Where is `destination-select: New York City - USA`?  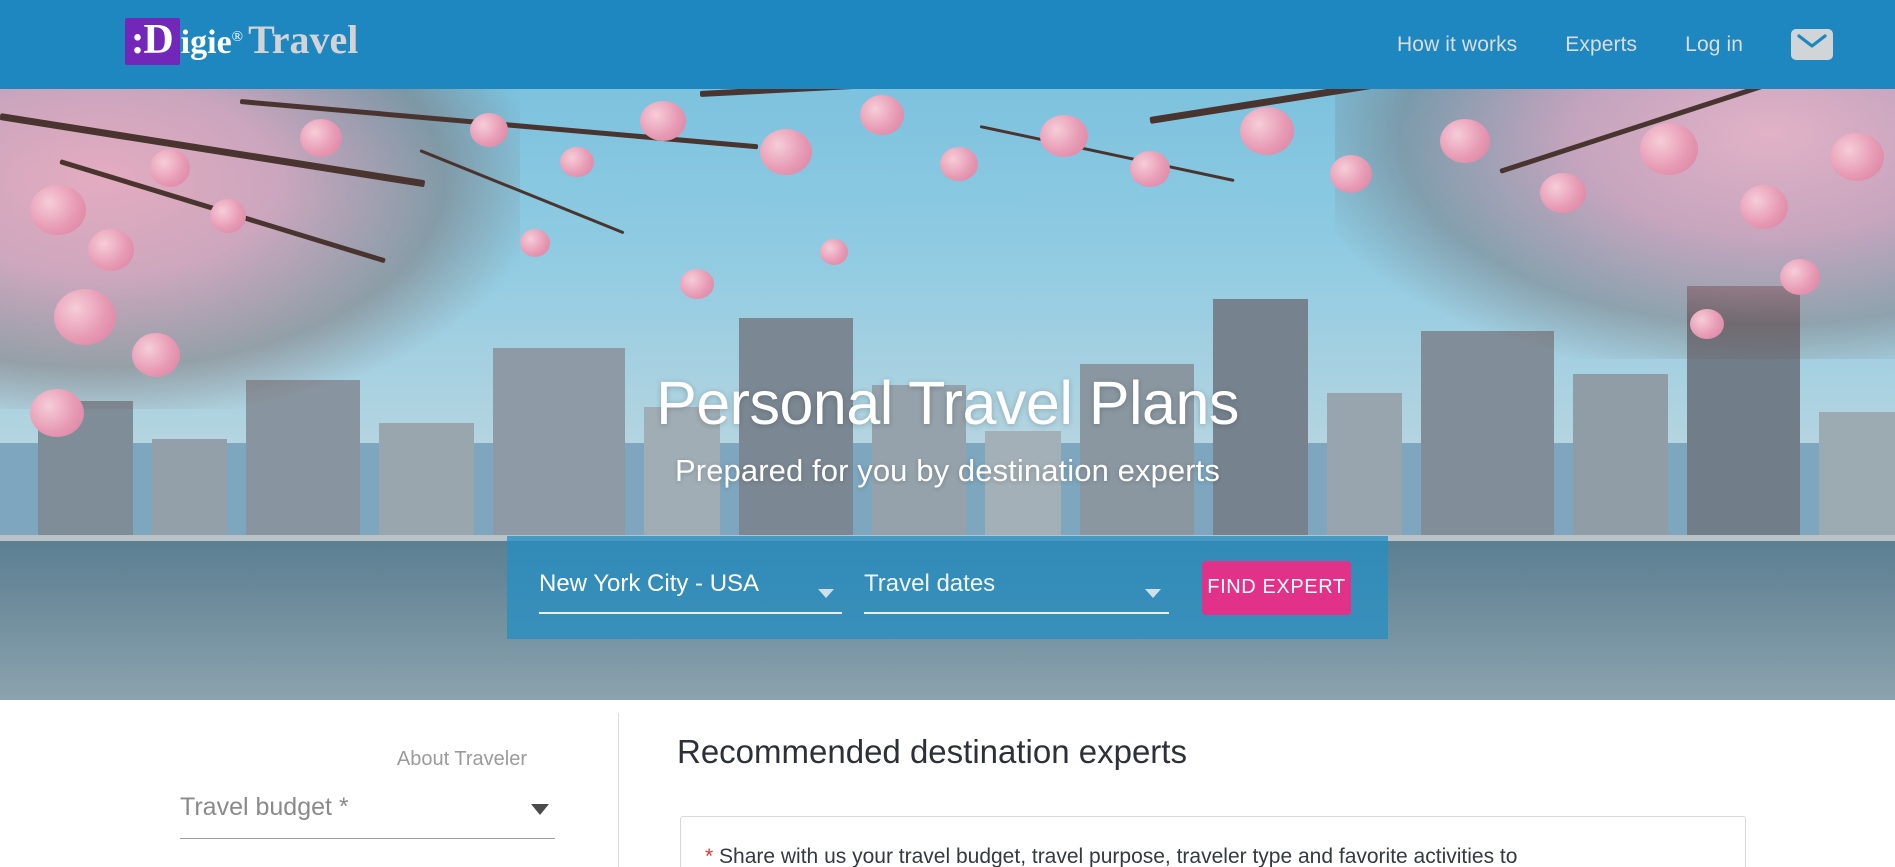 destination-select: New York City - USA is located at coordinates (690, 588).